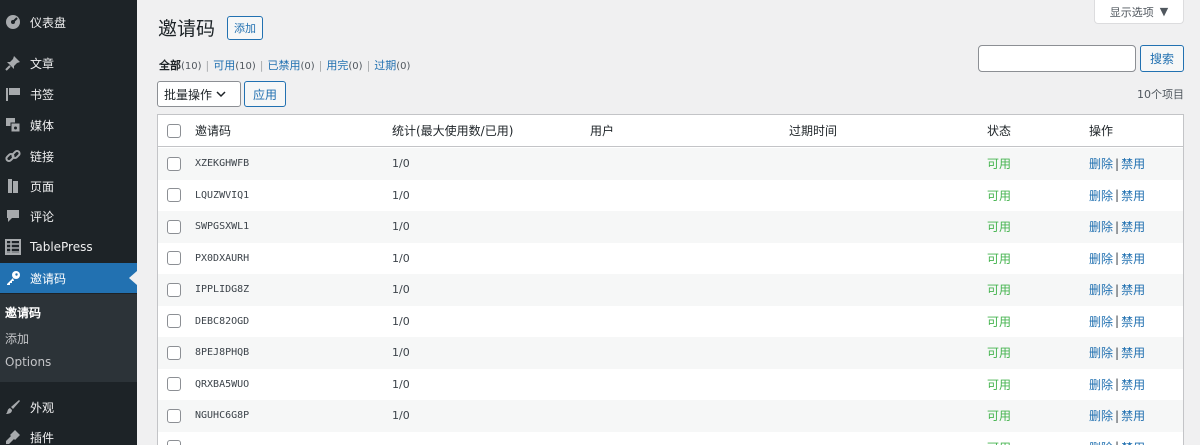  What do you see at coordinates (234, 65) in the screenshot?
I see `filter-available: 可用(10)` at bounding box center [234, 65].